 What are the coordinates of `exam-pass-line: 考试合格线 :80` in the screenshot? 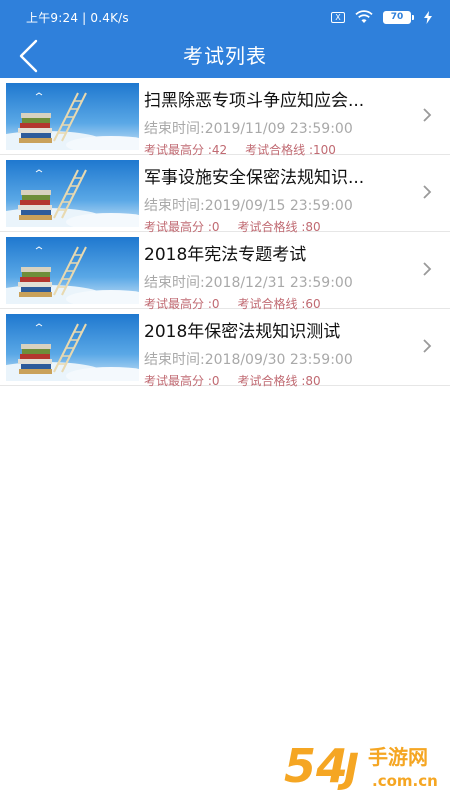 It's located at (279, 381).